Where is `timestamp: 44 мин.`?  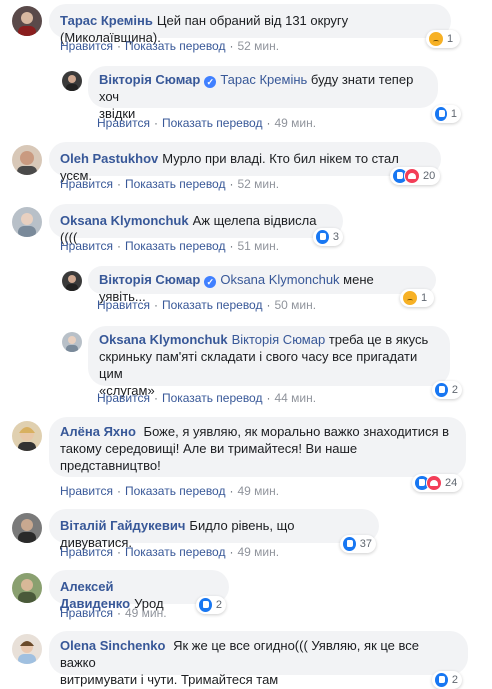 timestamp: 44 мин. is located at coordinates (295, 398).